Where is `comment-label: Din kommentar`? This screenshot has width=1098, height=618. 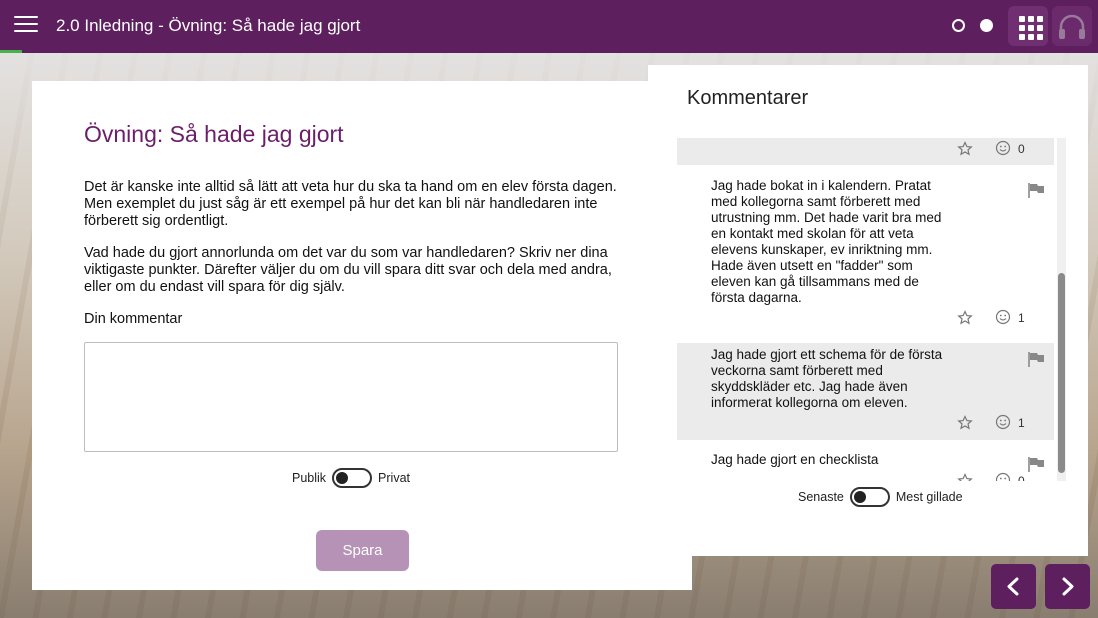 comment-label: Din kommentar is located at coordinates (133, 319).